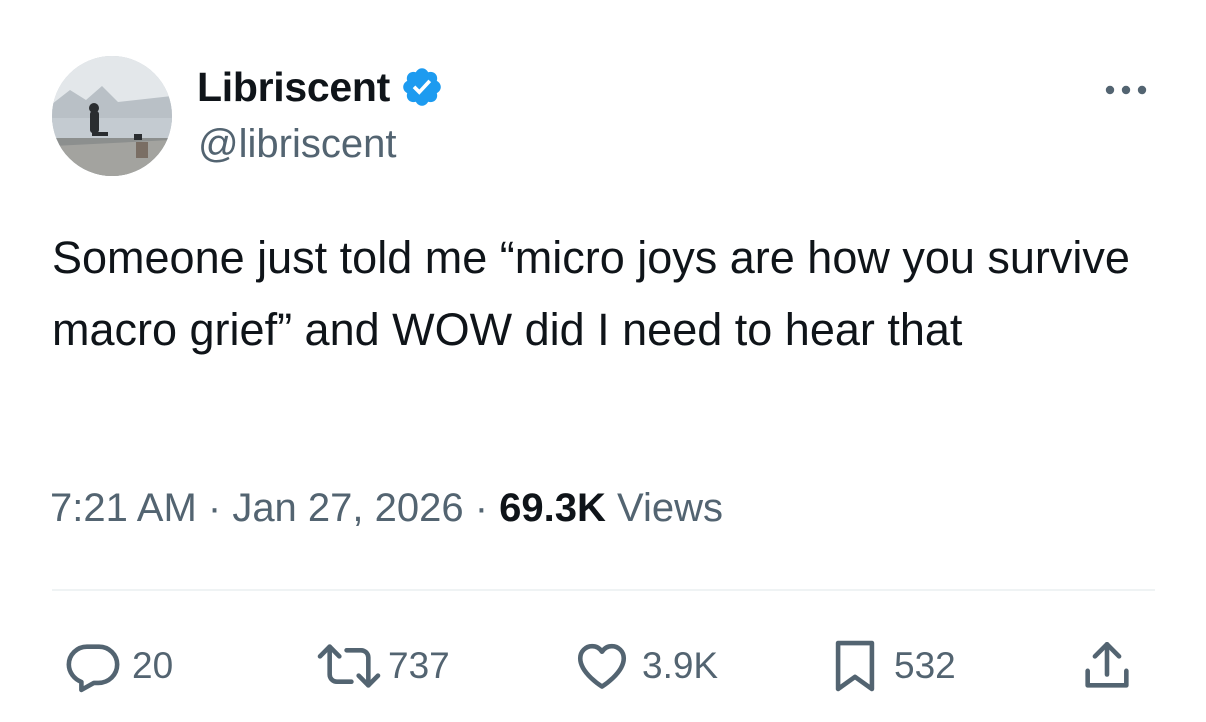 The width and height of the screenshot is (1206, 722). I want to click on more-options-button, so click(1126, 90).